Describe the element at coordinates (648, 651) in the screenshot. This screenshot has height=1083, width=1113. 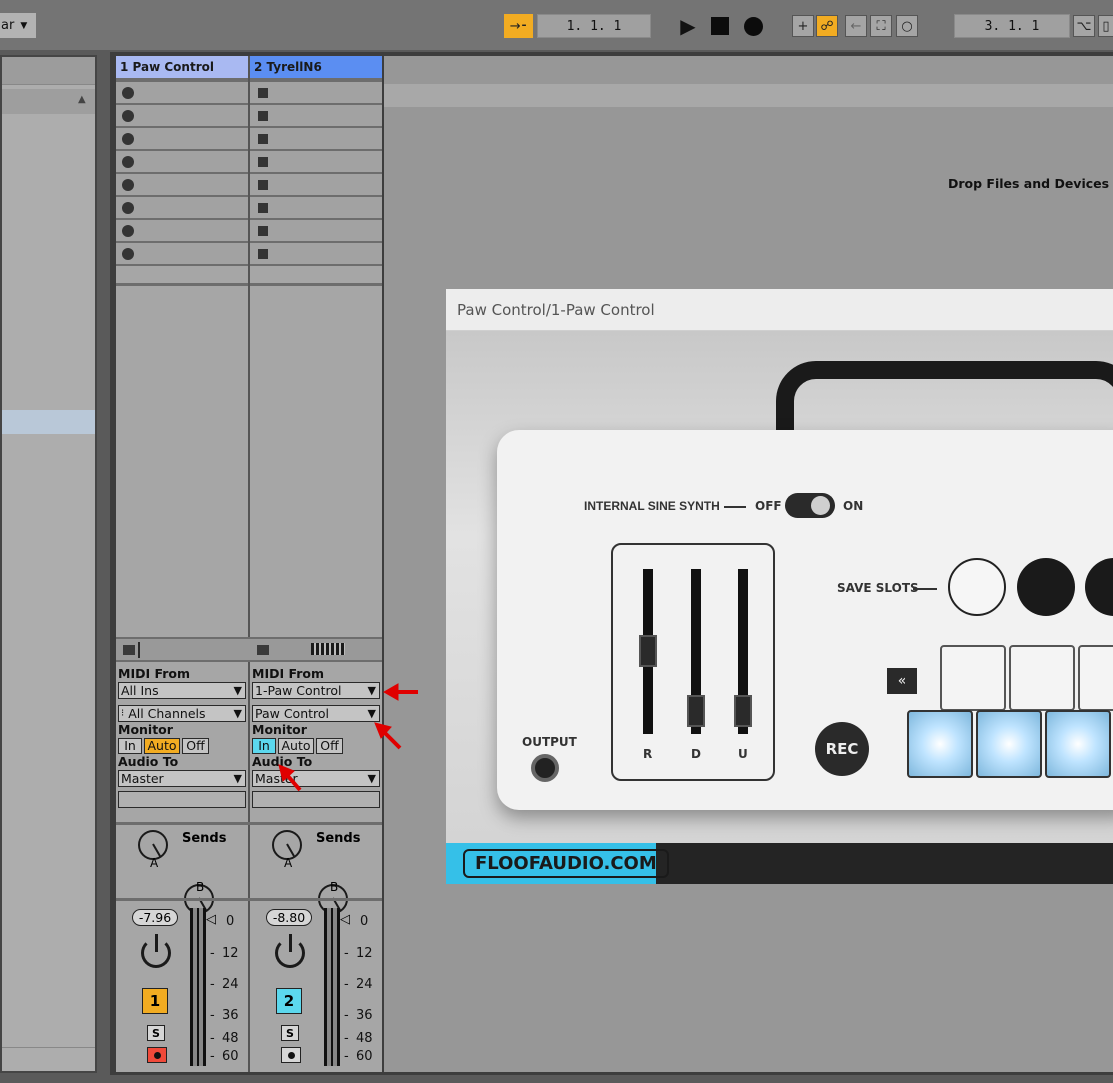
I see `fader-r-handle` at that location.